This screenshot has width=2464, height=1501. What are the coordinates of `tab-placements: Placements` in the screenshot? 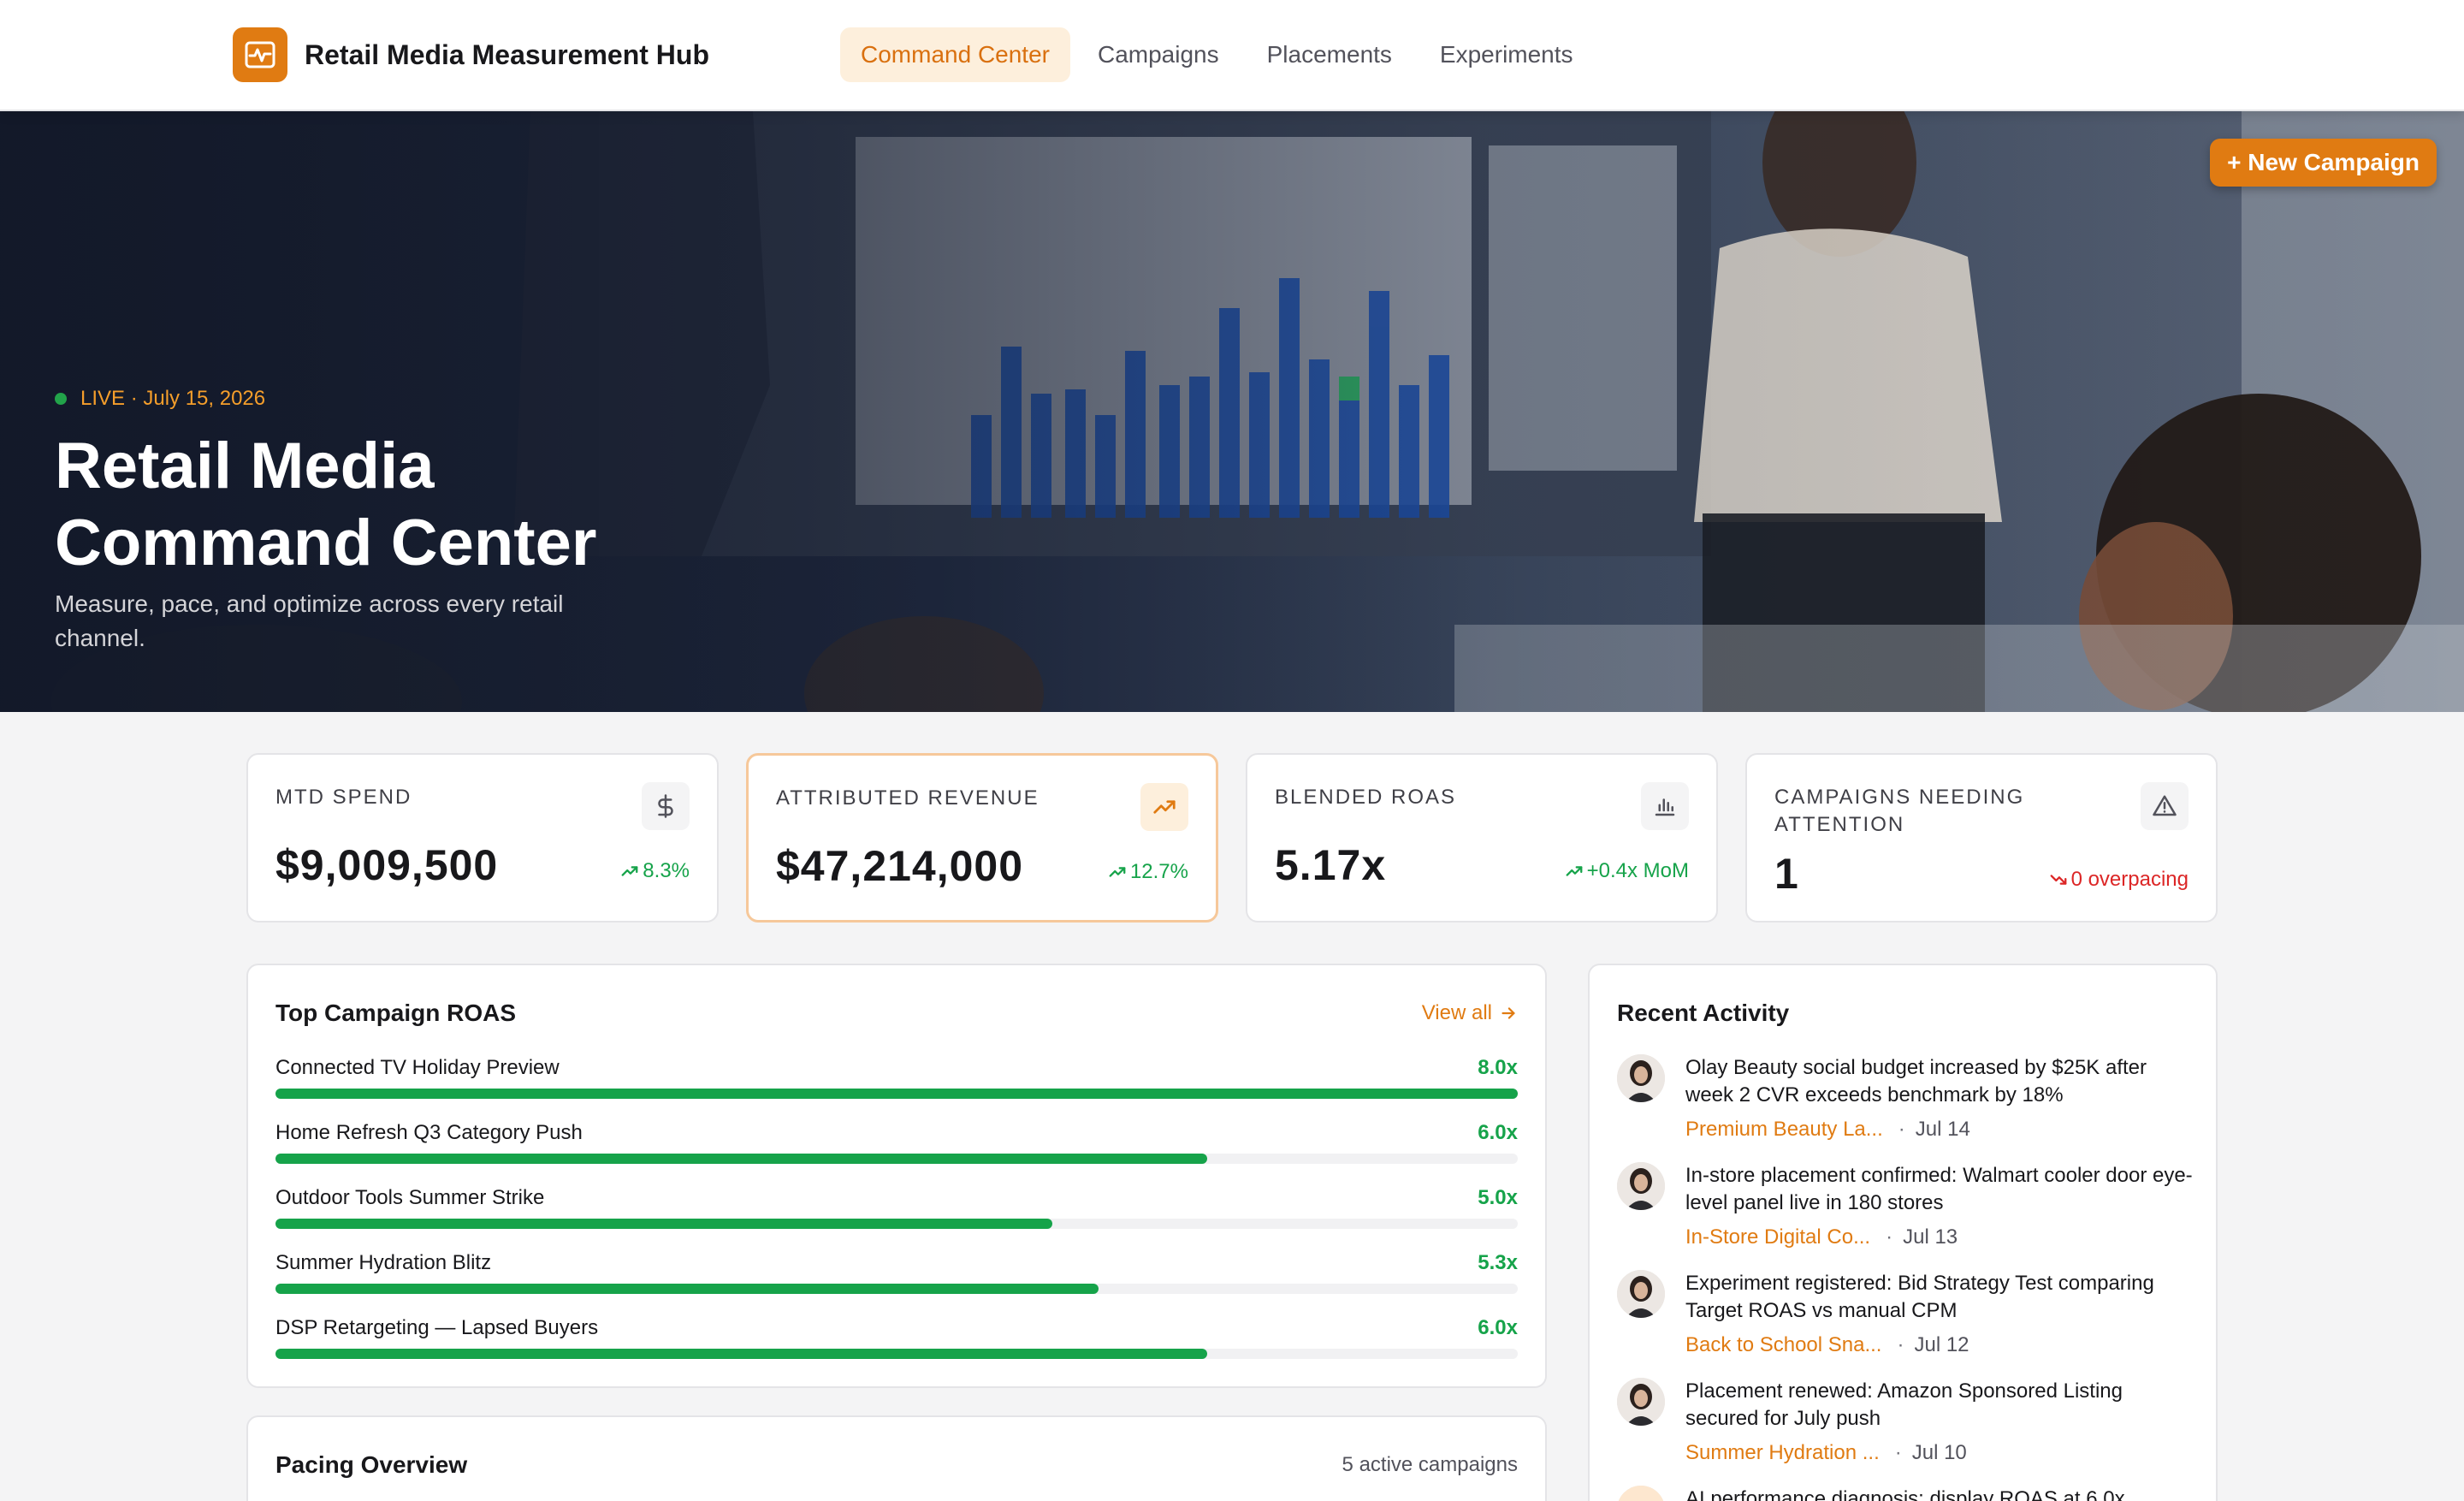 It's located at (1330, 54).